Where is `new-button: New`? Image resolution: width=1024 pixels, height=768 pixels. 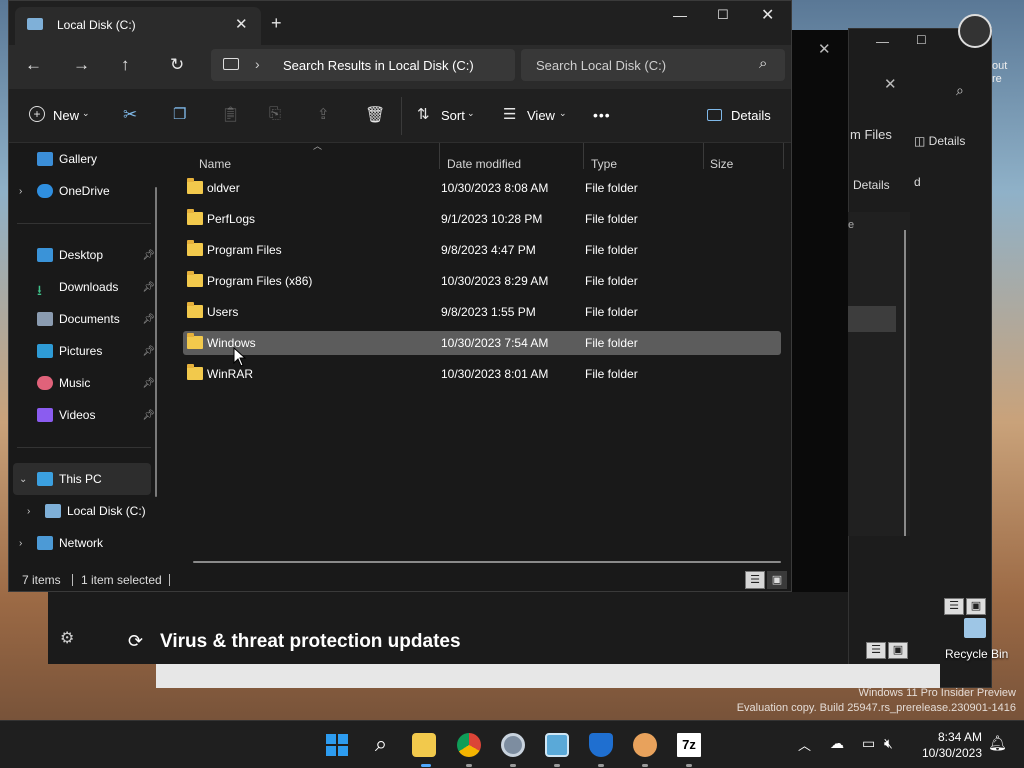 new-button: New is located at coordinates (66, 115).